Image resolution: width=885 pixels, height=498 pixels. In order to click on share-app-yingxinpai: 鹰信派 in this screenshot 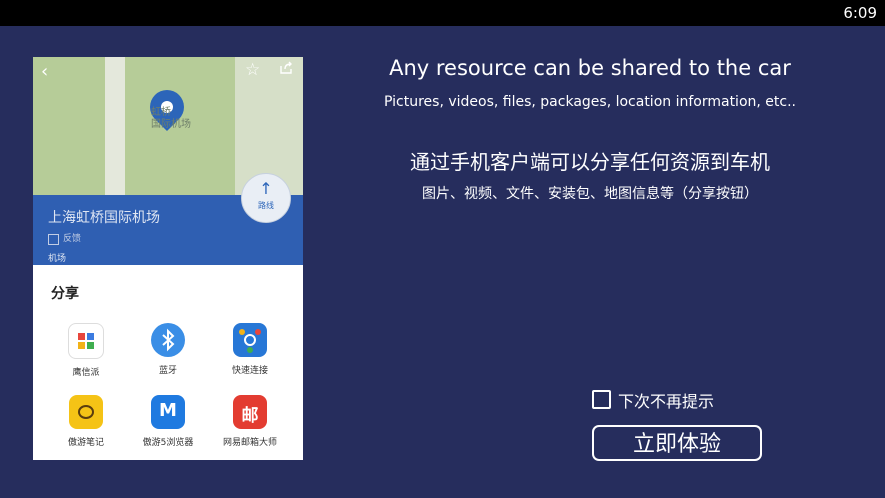, I will do `click(86, 350)`.